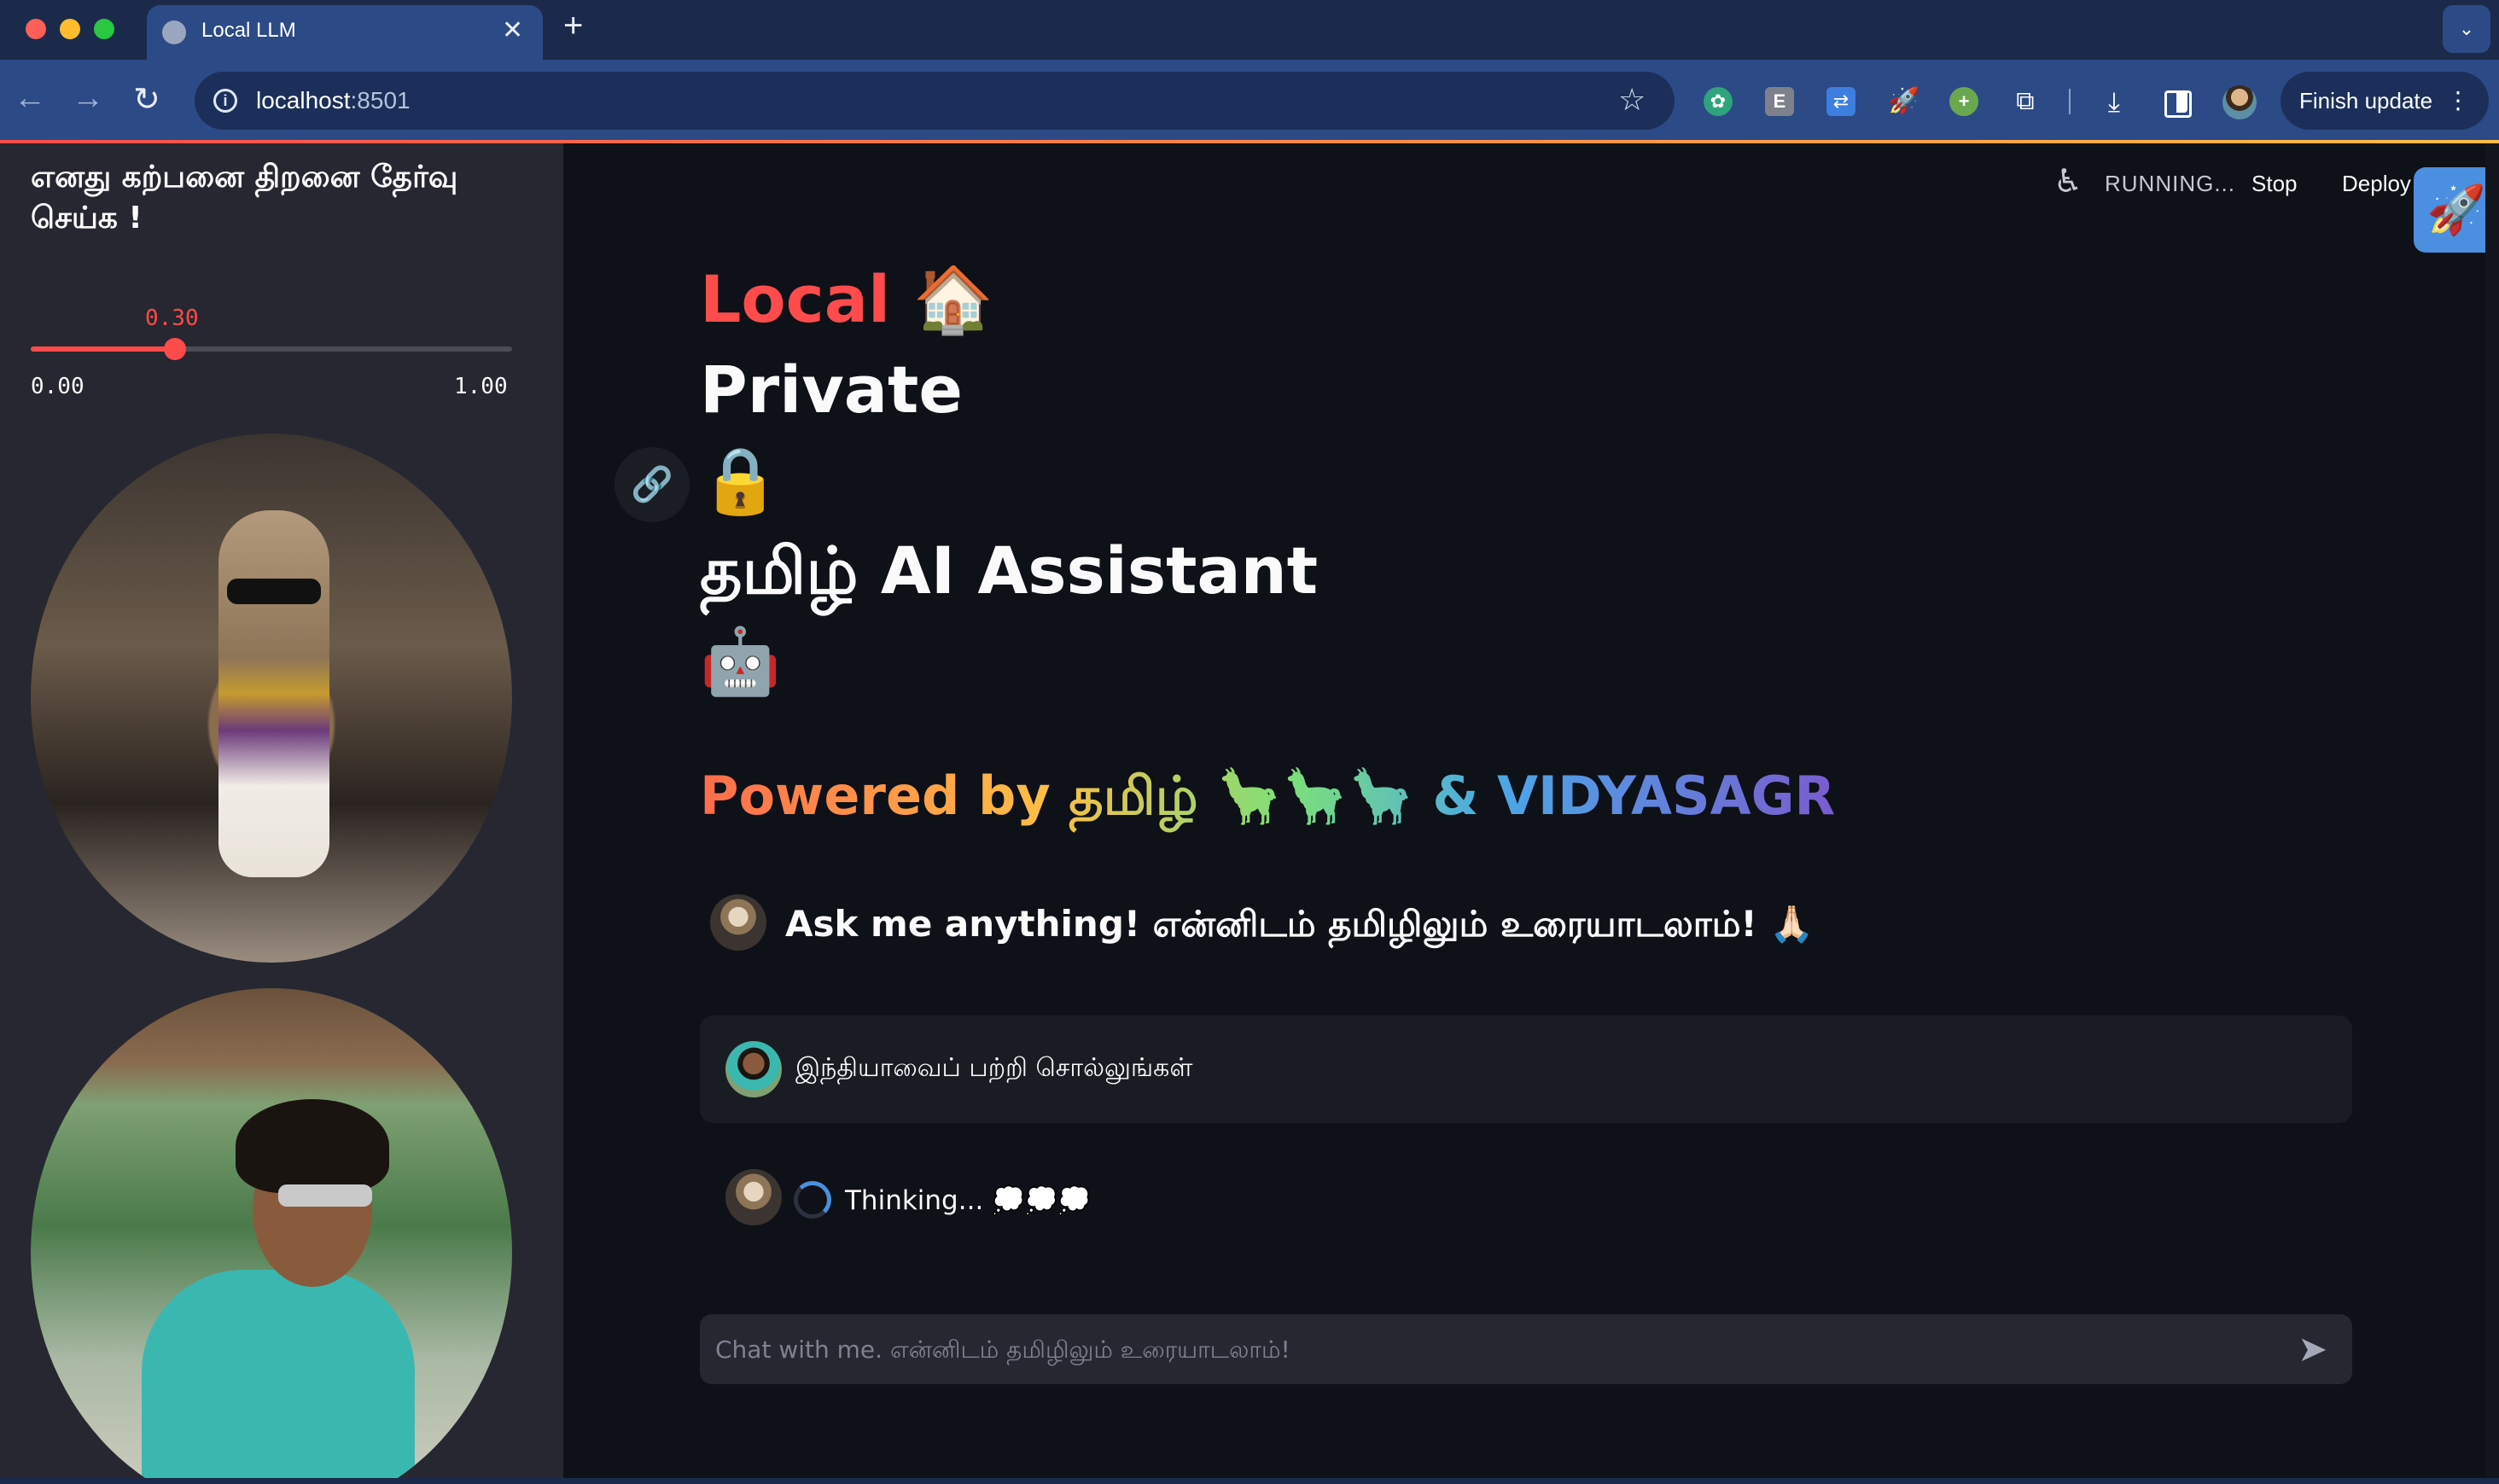 Image resolution: width=2499 pixels, height=1484 pixels. I want to click on e-extension-icon: E, so click(1779, 101).